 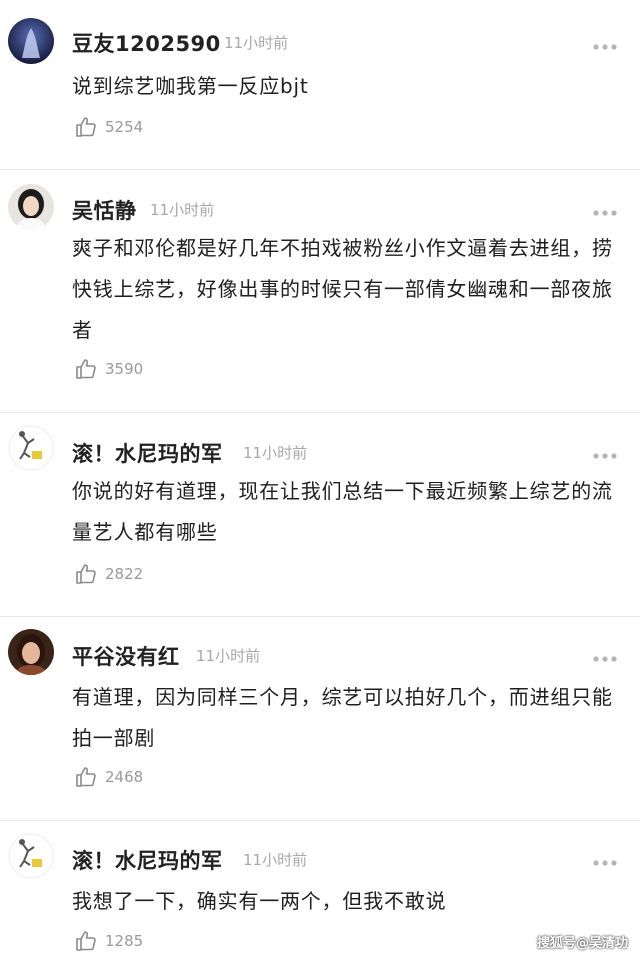 What do you see at coordinates (124, 777) in the screenshot?
I see `like-count: 2468` at bounding box center [124, 777].